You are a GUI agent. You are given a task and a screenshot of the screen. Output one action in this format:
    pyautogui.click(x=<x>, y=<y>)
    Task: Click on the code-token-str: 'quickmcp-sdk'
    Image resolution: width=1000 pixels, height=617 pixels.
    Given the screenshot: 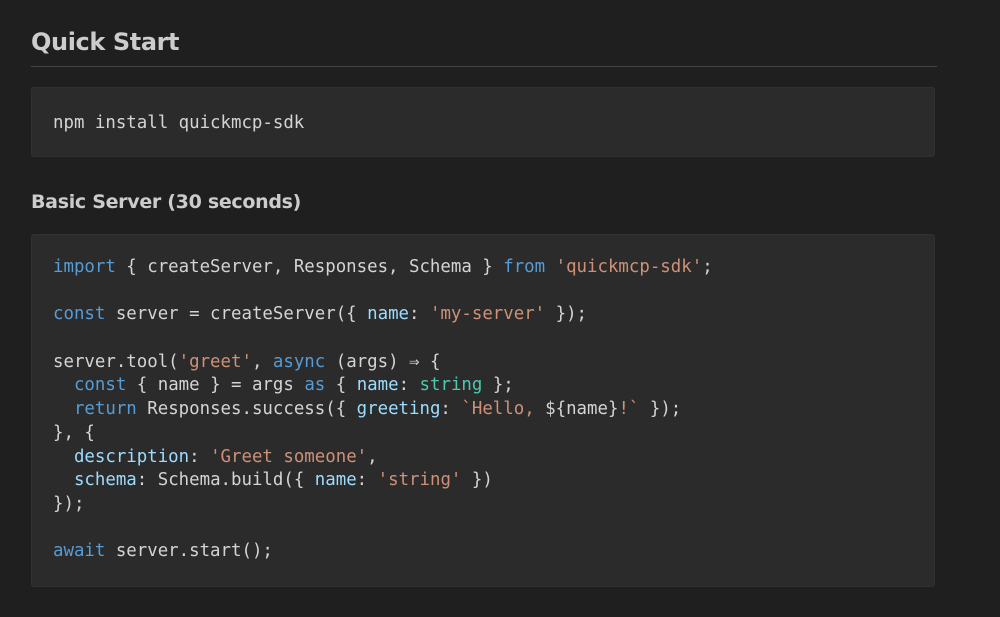 What is the action you would take?
    pyautogui.click(x=629, y=267)
    